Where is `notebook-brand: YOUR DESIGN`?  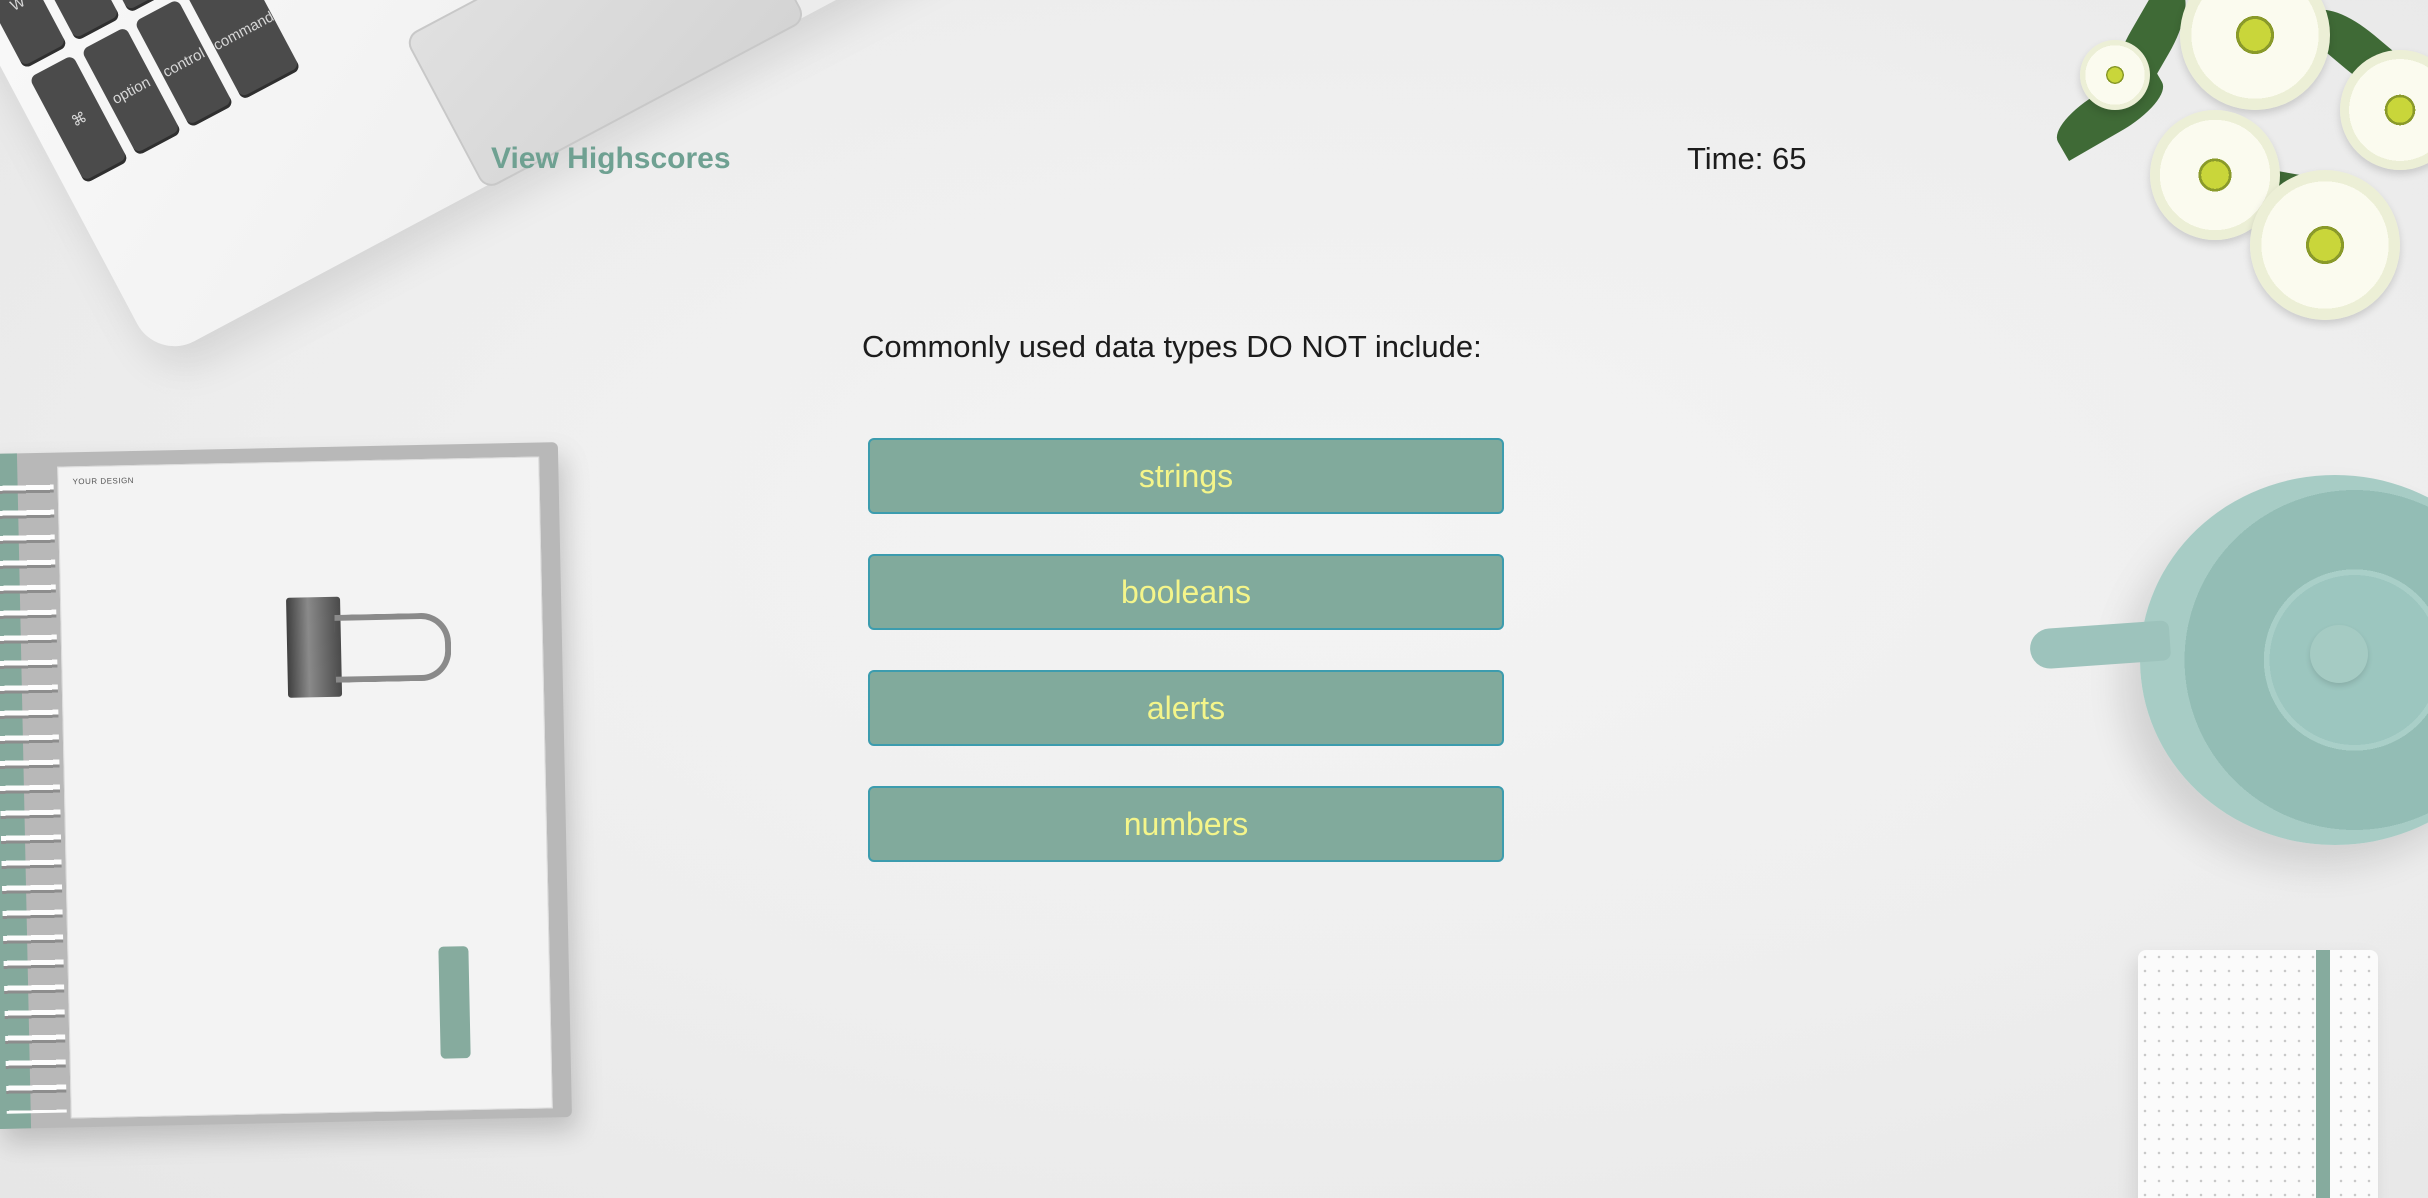
notebook-brand: YOUR DESIGN is located at coordinates (103, 481).